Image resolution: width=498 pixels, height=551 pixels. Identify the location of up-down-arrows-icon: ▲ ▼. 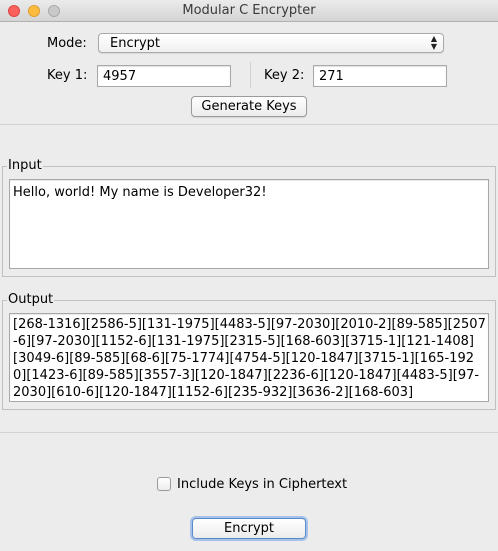
(433, 42).